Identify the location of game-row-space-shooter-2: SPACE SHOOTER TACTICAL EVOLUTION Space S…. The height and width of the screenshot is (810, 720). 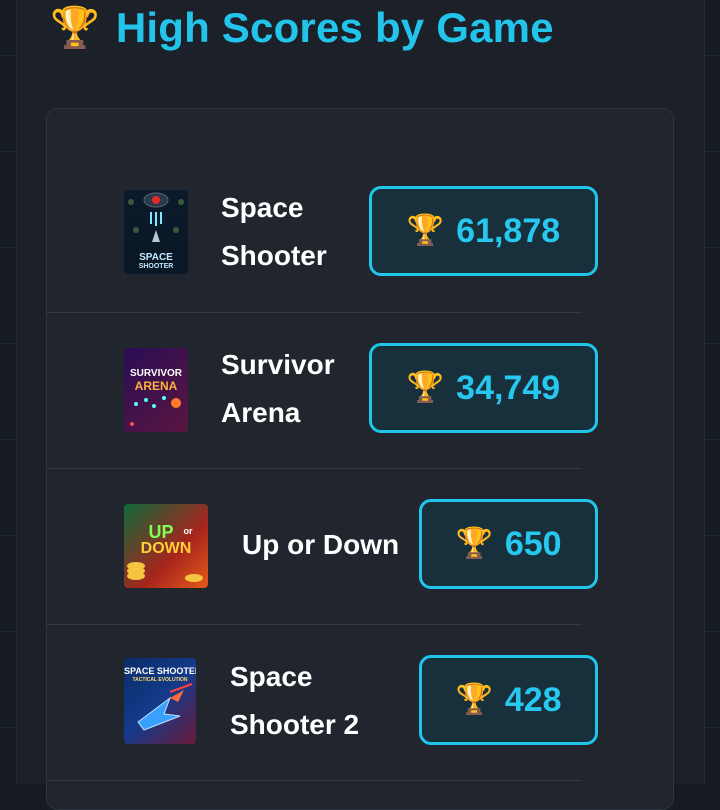
(322, 702).